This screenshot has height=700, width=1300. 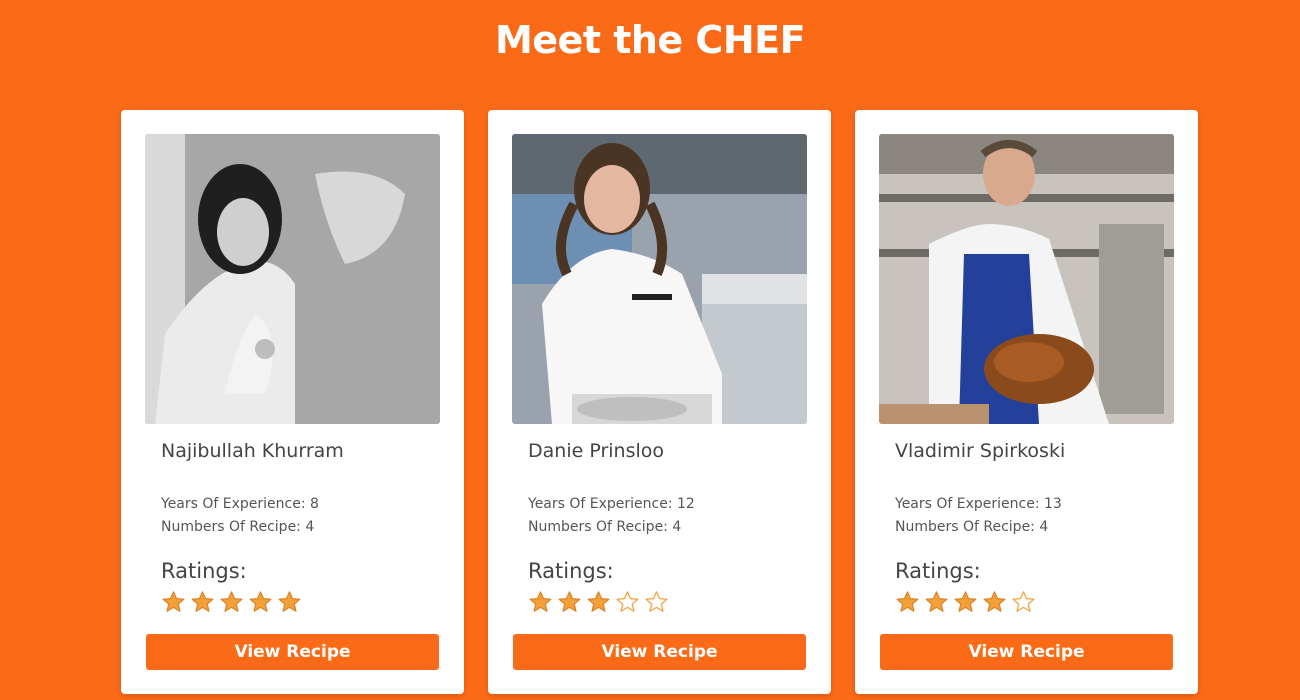 I want to click on years-of-experience: Years Of Experience: 8, so click(x=240, y=504).